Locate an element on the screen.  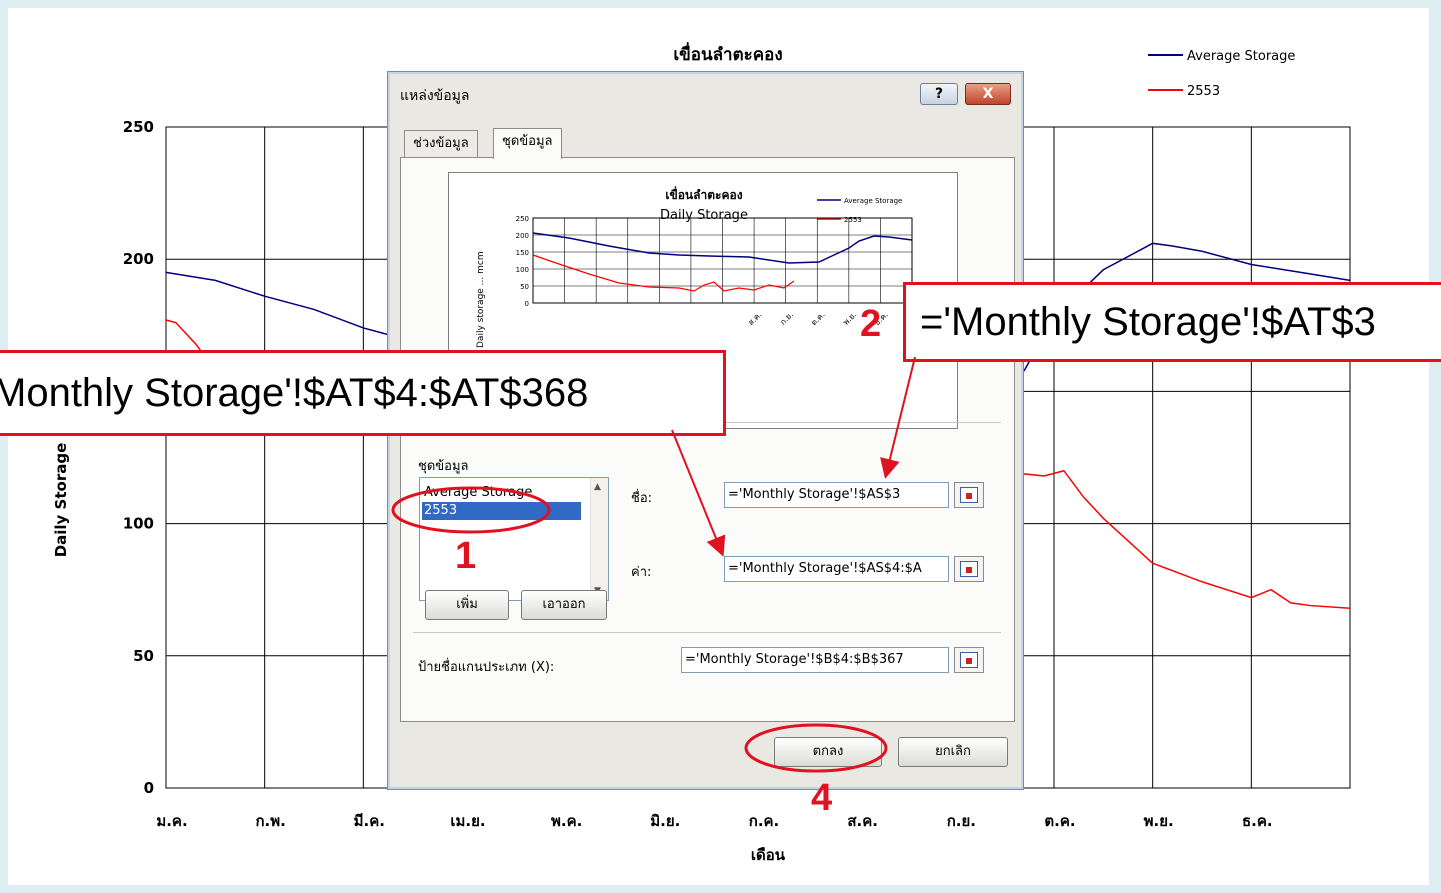
x-tick-label: ต.ค. is located at coordinates (1059, 821).